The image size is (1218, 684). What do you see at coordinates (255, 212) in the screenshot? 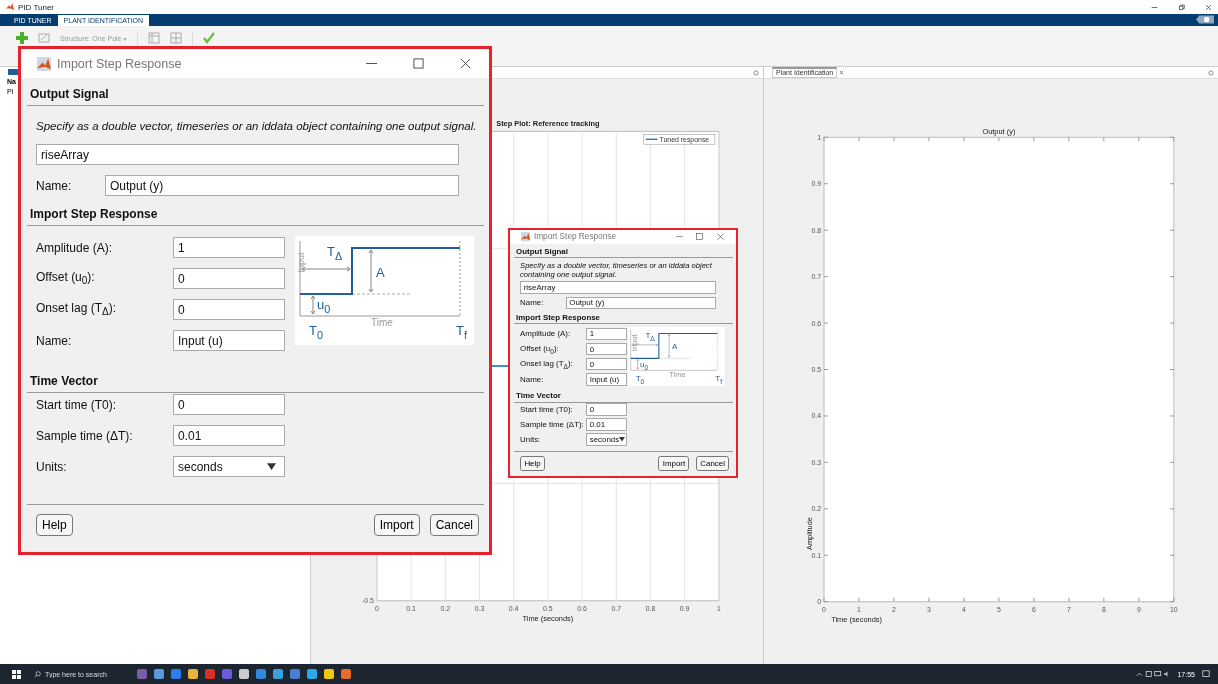
I see `section-heading: Import Step Response` at bounding box center [255, 212].